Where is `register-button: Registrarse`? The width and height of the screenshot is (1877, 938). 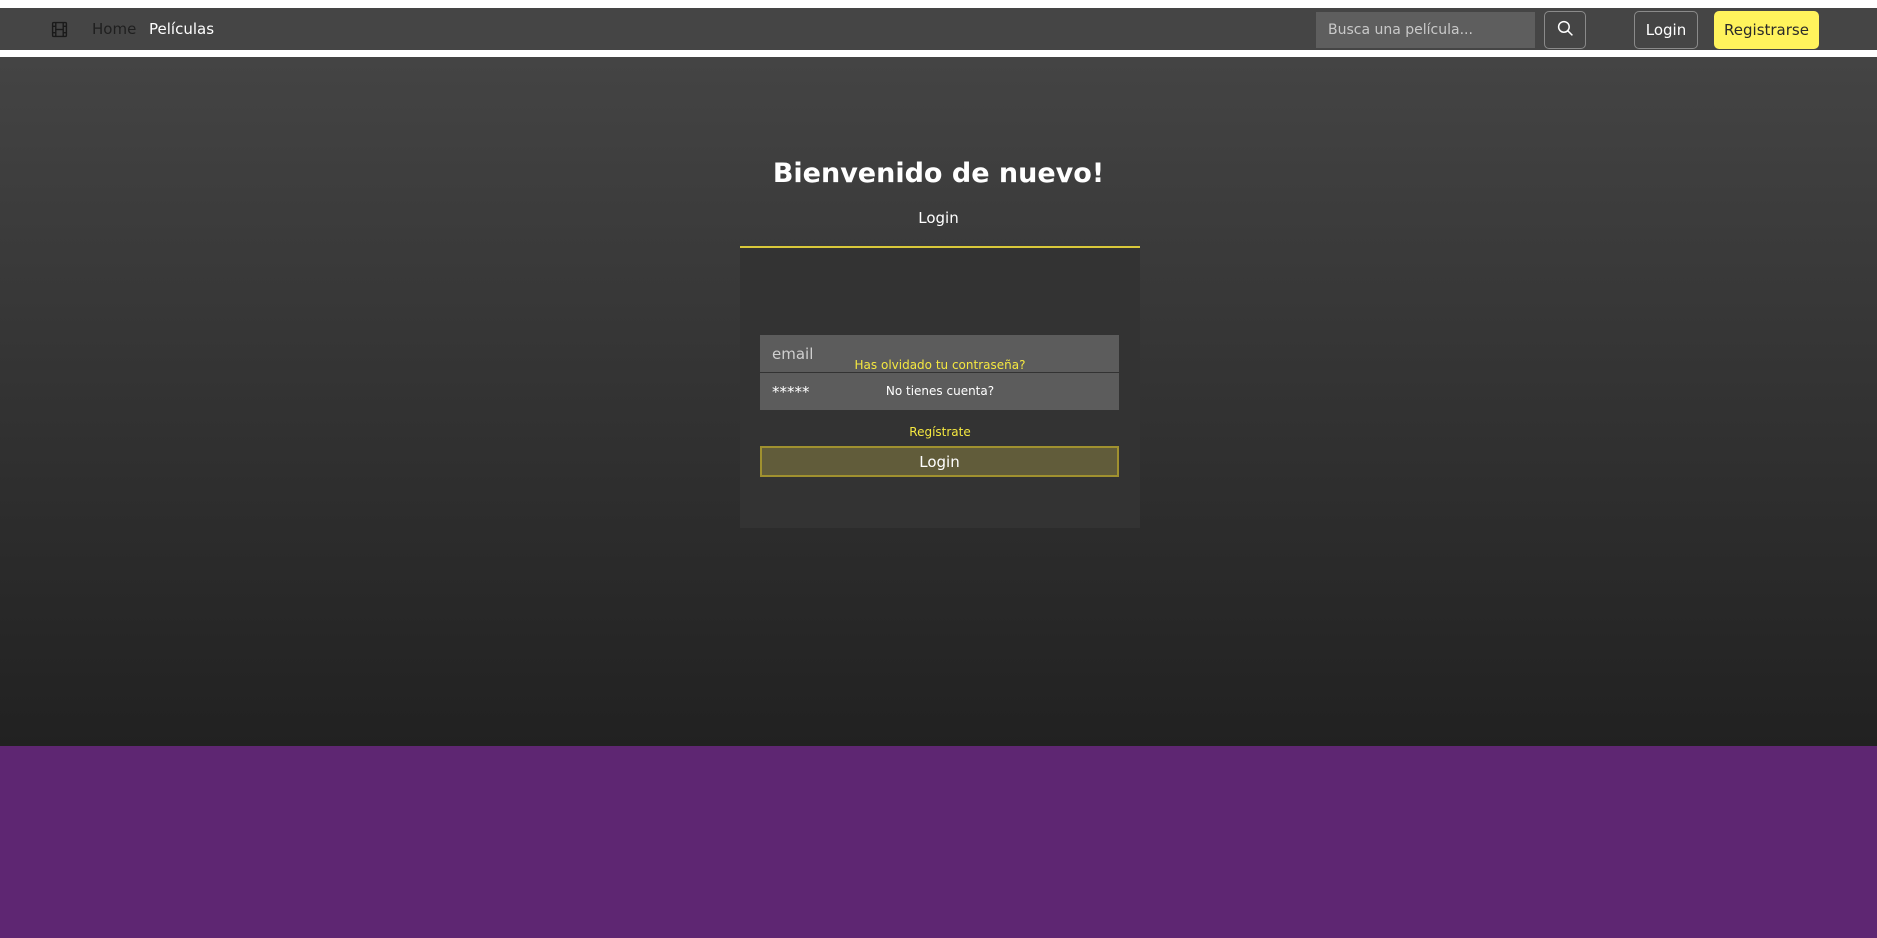 register-button: Registrarse is located at coordinates (1766, 30).